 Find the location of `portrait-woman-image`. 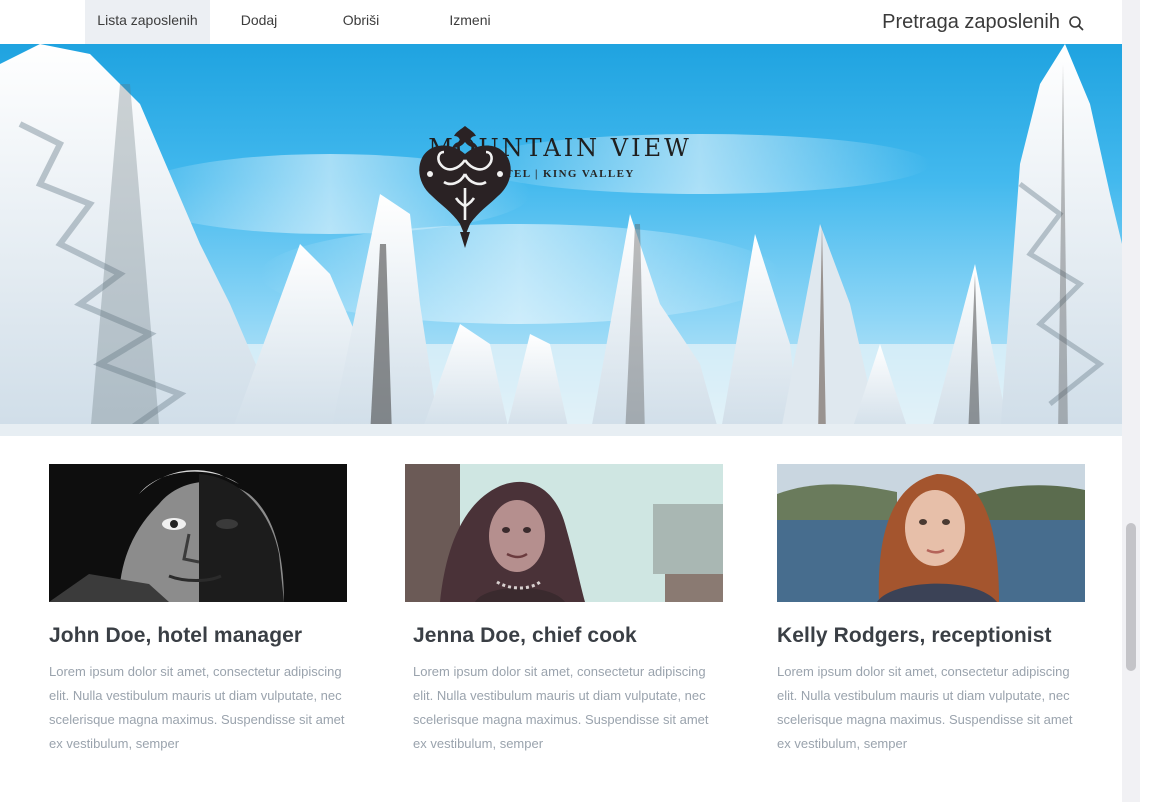

portrait-woman-image is located at coordinates (564, 533).